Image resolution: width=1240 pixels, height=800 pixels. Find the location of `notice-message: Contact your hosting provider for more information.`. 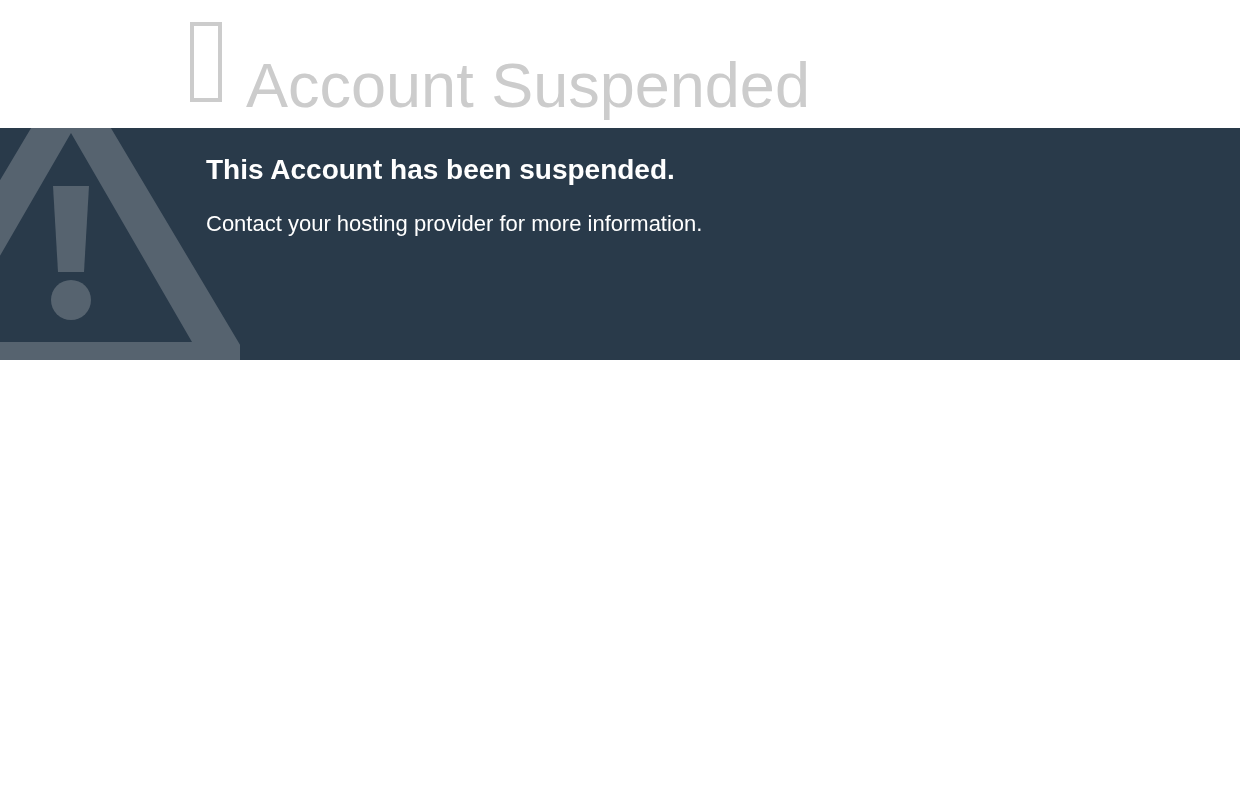

notice-message: Contact your hosting provider for more information. is located at coordinates (455, 223).